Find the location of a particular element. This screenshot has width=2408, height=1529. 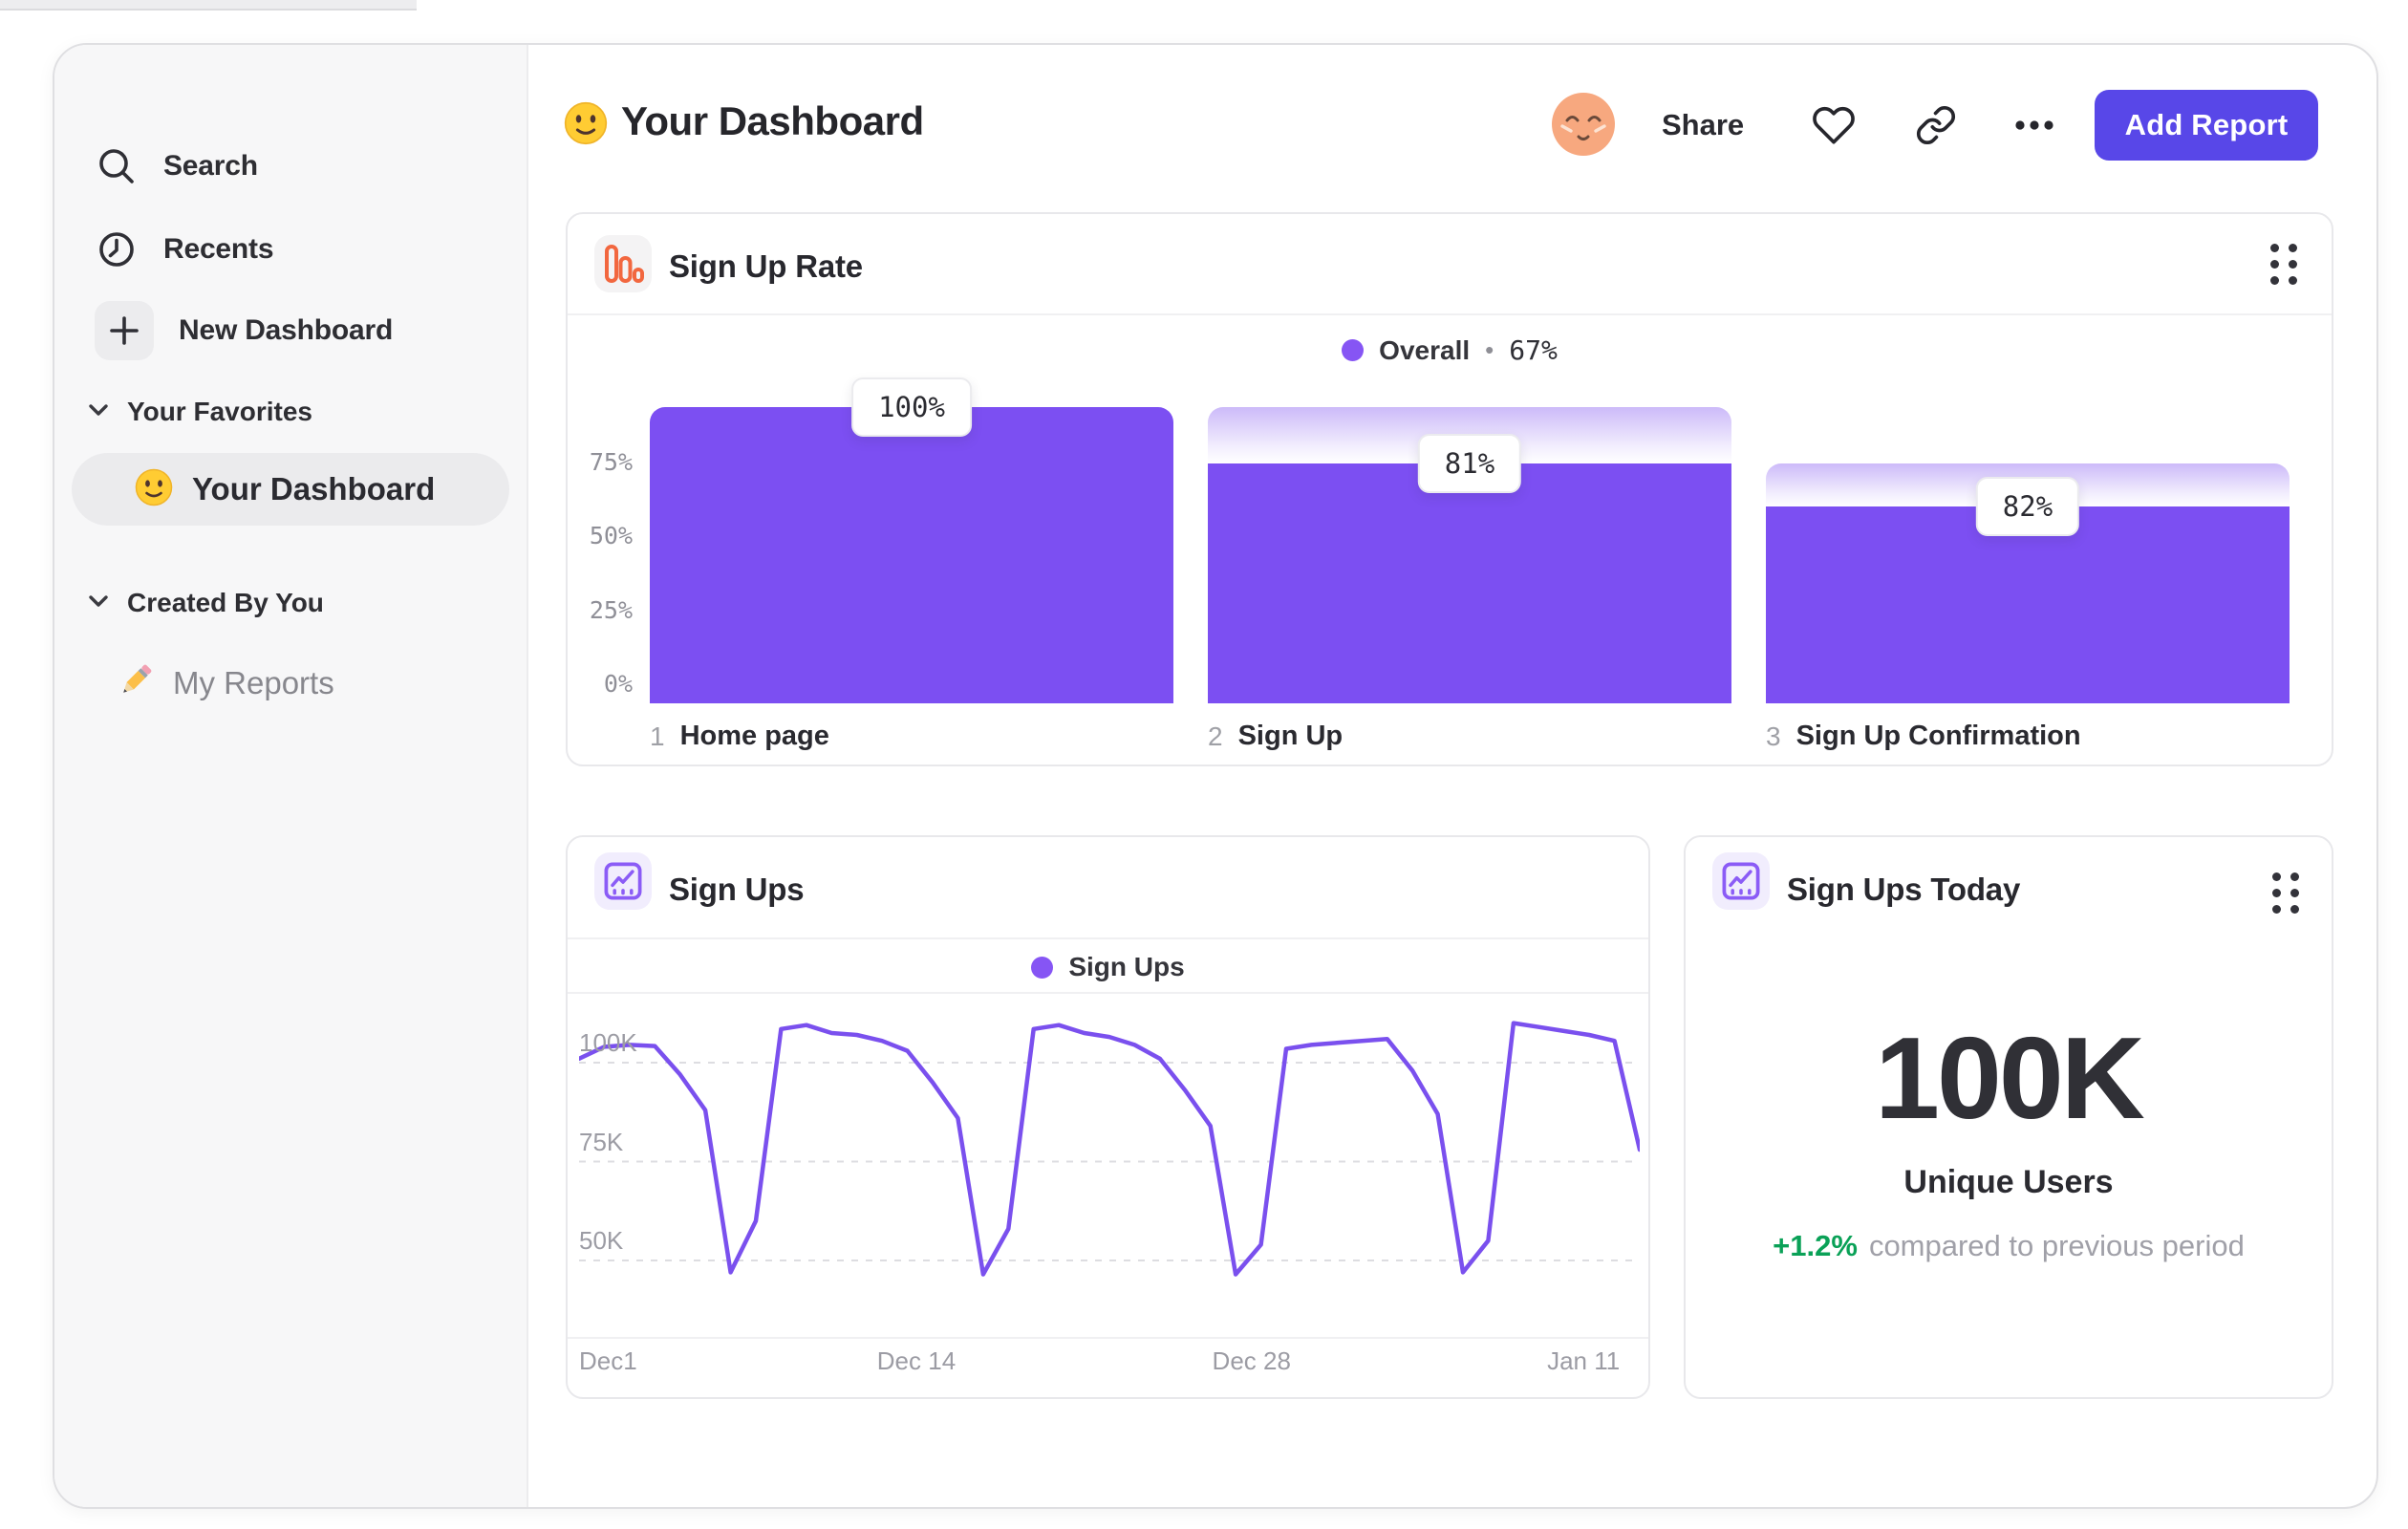

line-plot: 100K 75K 50K is located at coordinates (1110, 1169).